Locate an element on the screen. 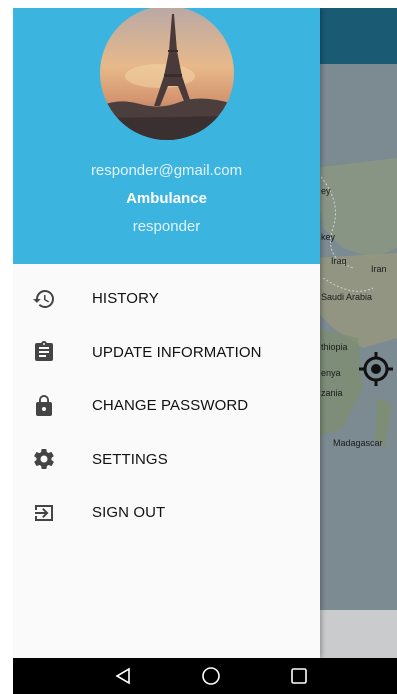 The image size is (397, 694). menu-item-label: CHANGE PASSWORD is located at coordinates (170, 406).